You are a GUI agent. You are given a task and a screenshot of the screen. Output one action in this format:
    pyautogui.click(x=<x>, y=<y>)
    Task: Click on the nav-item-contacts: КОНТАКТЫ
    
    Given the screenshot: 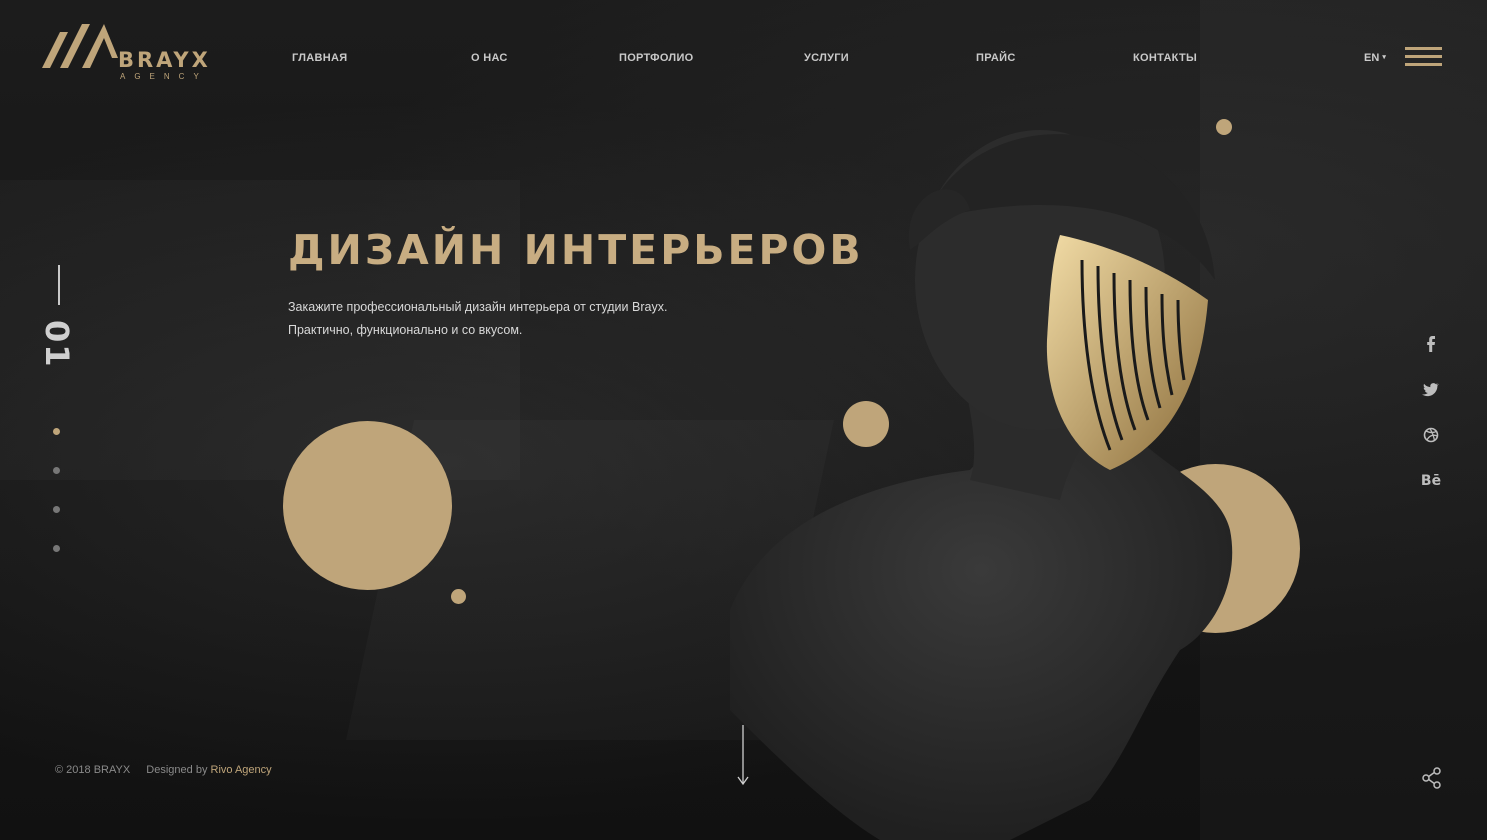 What is the action you would take?
    pyautogui.click(x=1165, y=58)
    